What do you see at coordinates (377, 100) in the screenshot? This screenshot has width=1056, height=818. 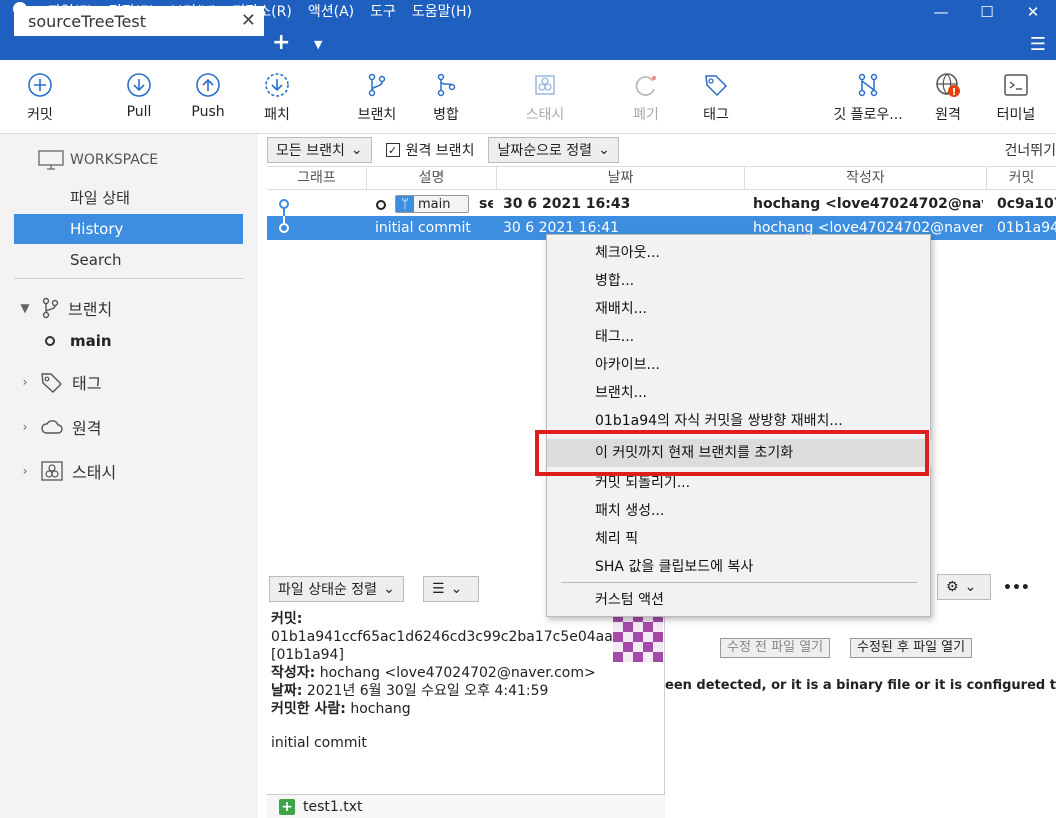 I see `branch-button: 브랜치` at bounding box center [377, 100].